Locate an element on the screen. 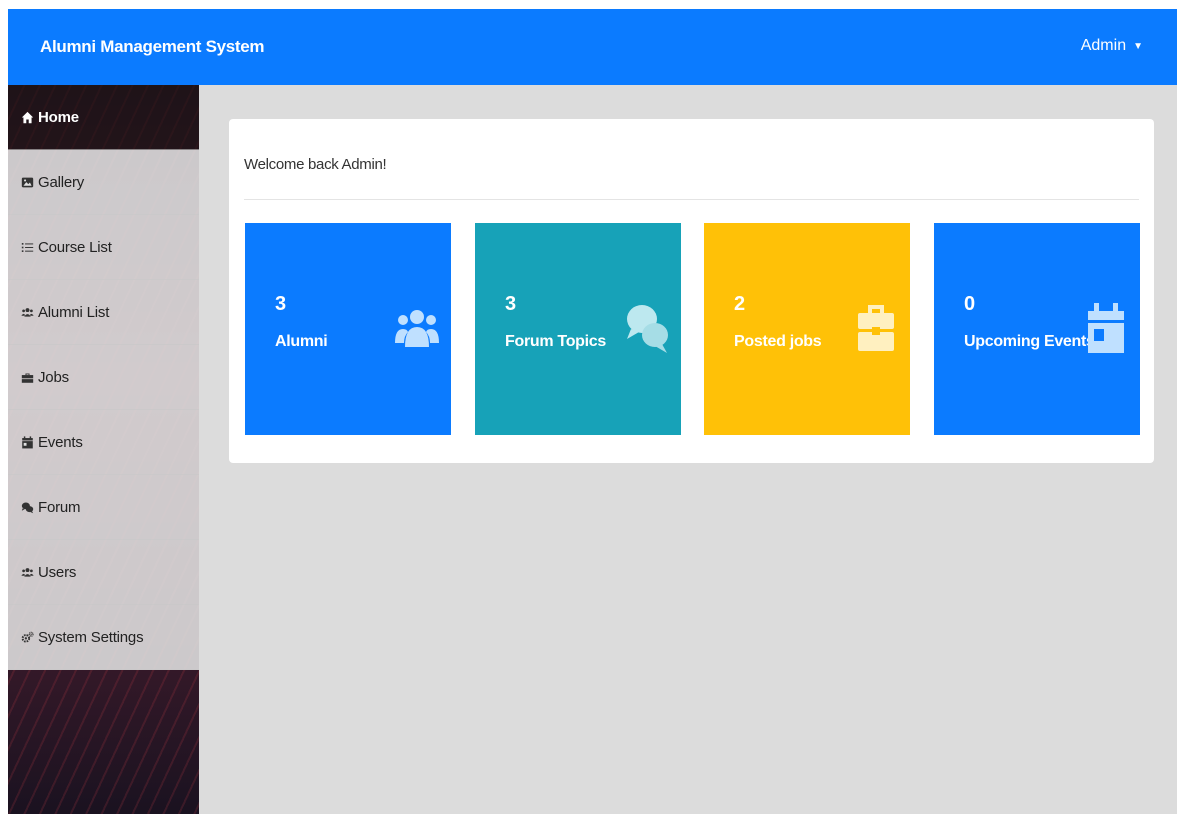  sidebar-item-label: Jobs is located at coordinates (53, 377).